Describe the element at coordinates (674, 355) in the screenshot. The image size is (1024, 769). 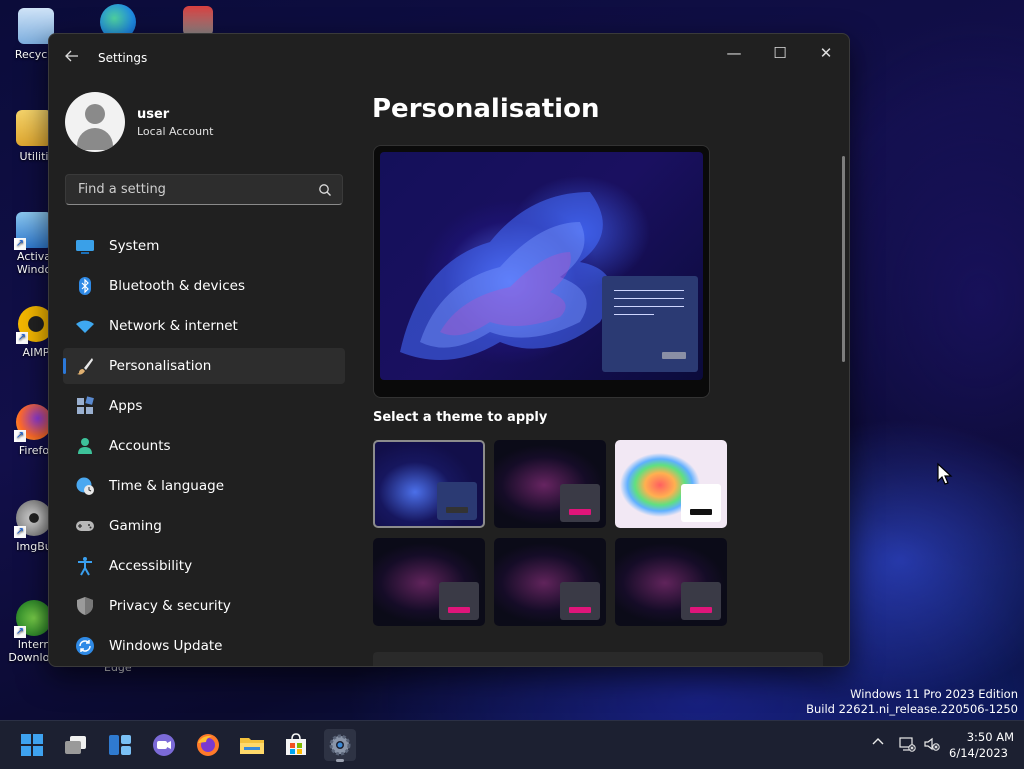
I see `preview-button` at that location.